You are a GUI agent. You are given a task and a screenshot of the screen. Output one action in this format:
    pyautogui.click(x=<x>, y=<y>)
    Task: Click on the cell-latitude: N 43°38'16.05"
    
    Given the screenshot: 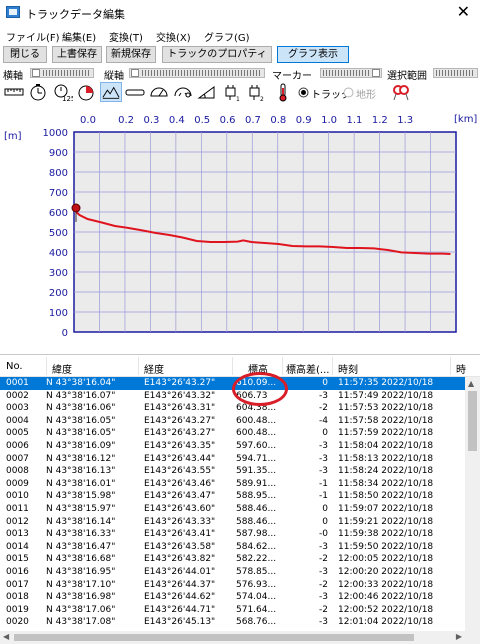 What is the action you would take?
    pyautogui.click(x=81, y=433)
    